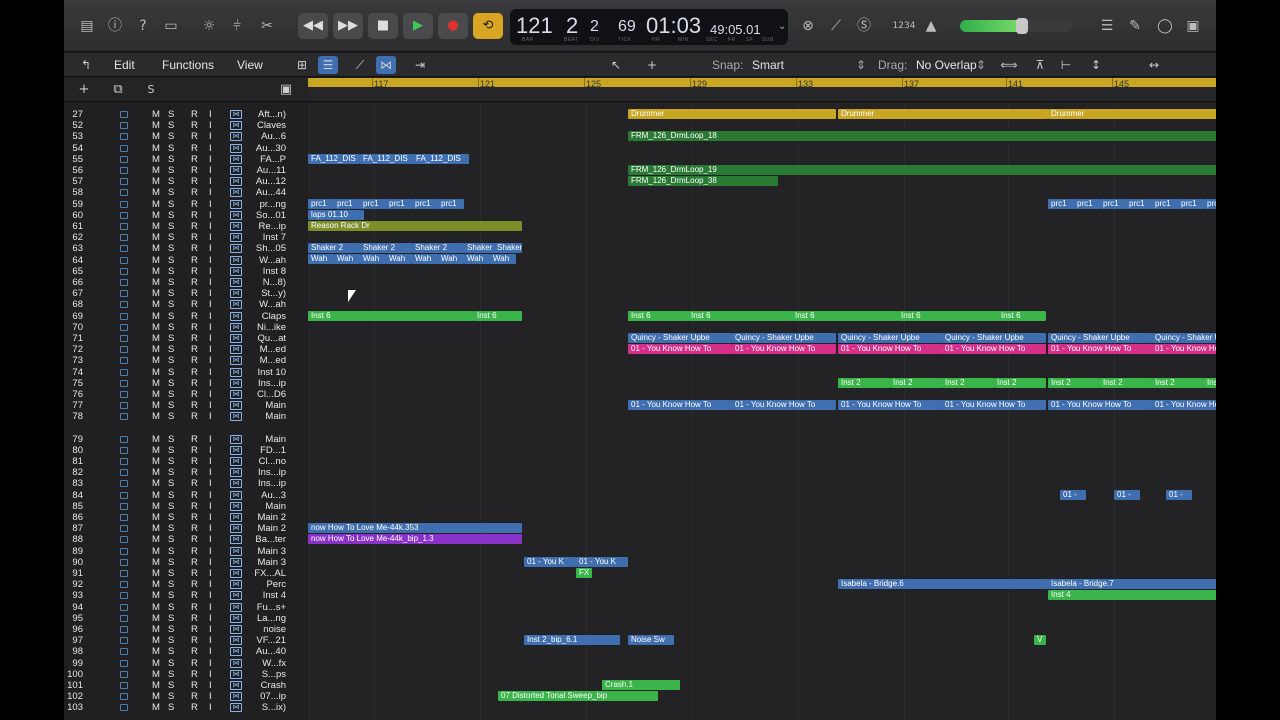 This screenshot has width=1280, height=720. Describe the element at coordinates (186, 472) in the screenshot. I see `track-row: 82 M S R I ⋈ Ins...ip` at that location.